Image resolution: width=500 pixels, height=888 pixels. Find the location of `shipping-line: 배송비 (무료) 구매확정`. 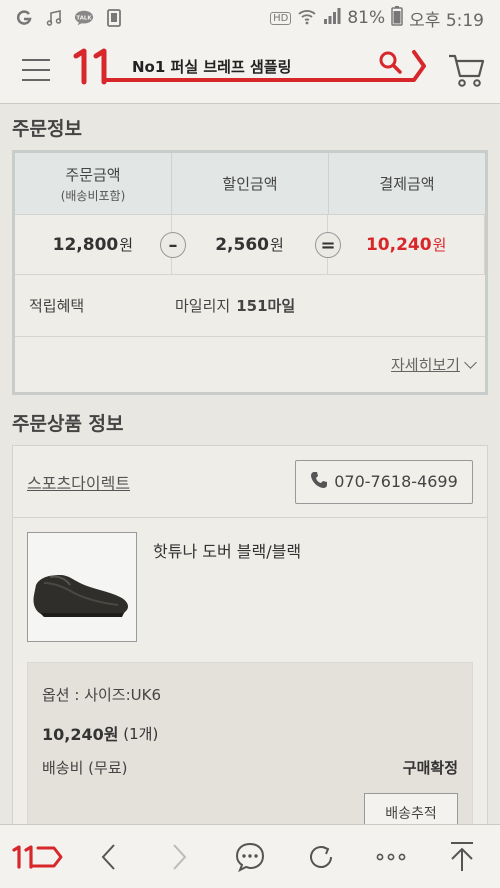

shipping-line: 배송비 (무료) 구매확정 is located at coordinates (250, 767).